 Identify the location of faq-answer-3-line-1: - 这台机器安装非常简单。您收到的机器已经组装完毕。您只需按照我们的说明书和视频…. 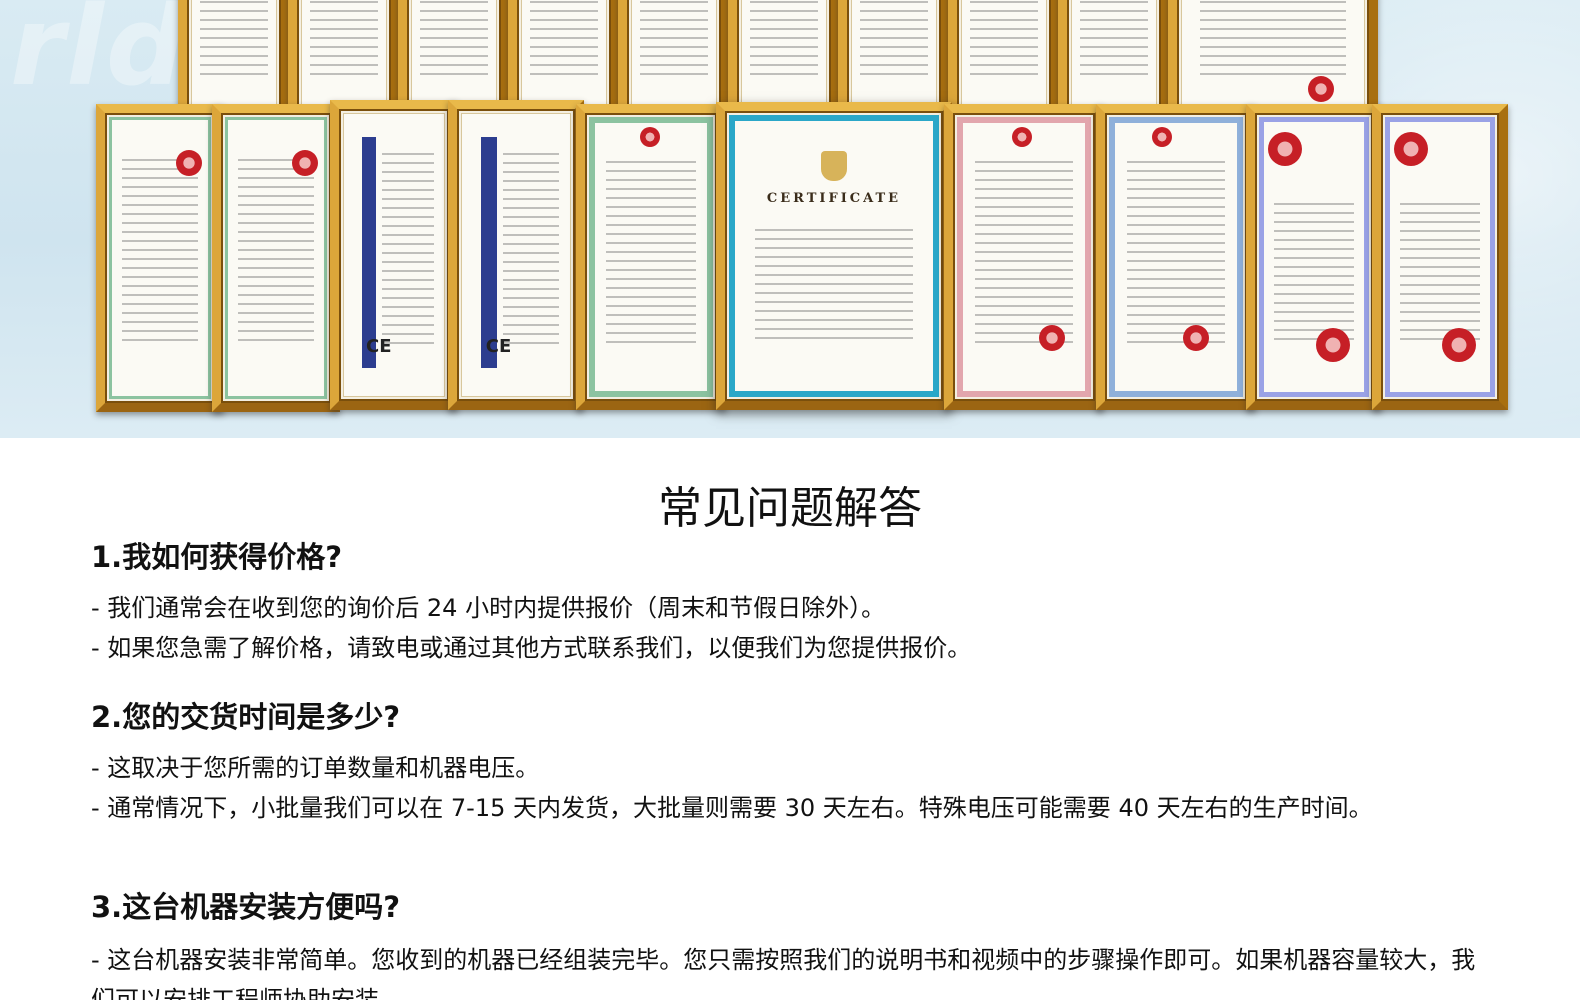
(783, 973).